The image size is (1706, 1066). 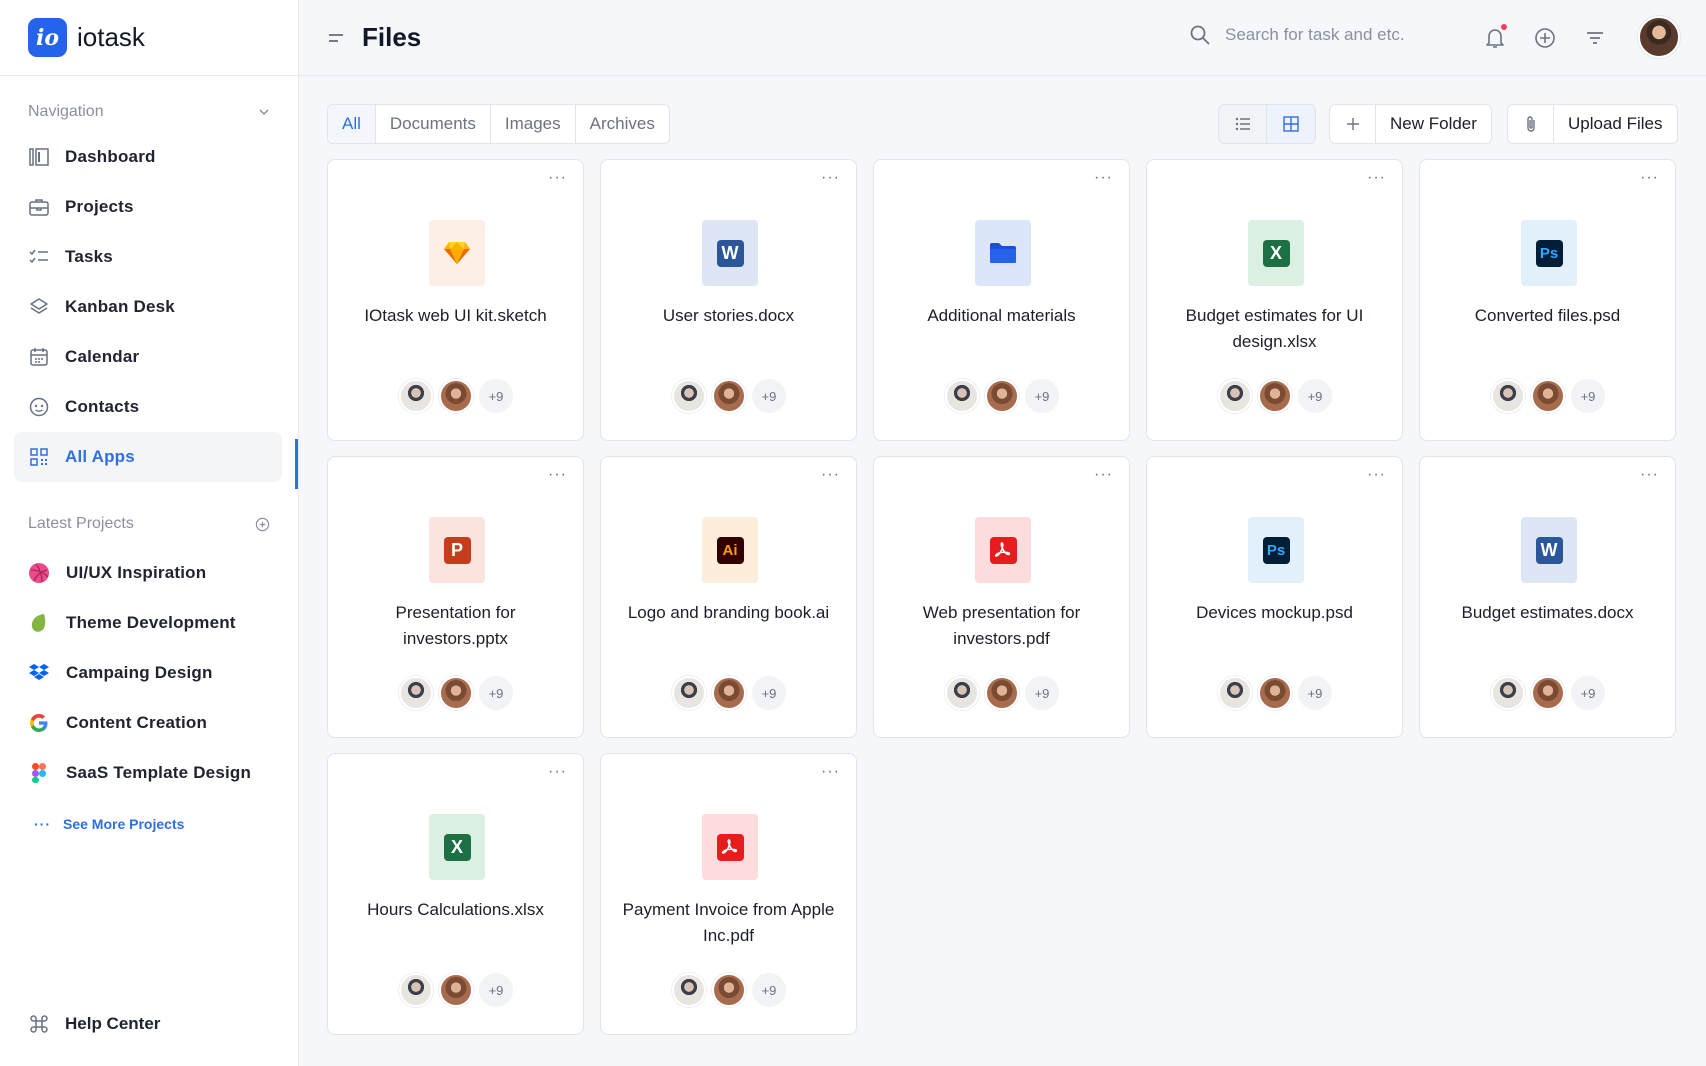 What do you see at coordinates (1592, 124) in the screenshot?
I see `upload-files-button: Upload Files` at bounding box center [1592, 124].